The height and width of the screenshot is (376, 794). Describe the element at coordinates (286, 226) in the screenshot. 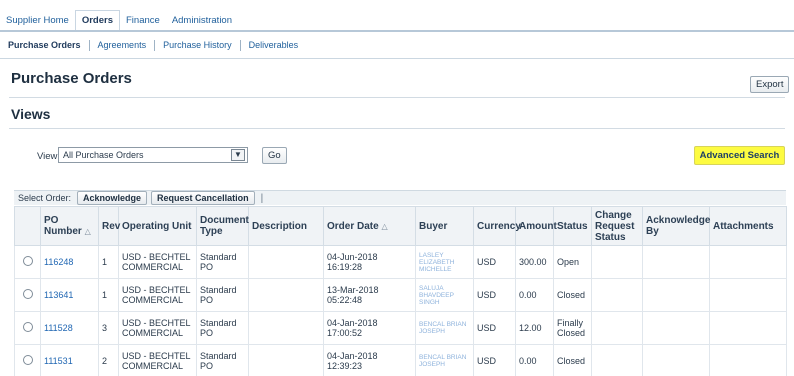

I see `description-header: Description` at that location.